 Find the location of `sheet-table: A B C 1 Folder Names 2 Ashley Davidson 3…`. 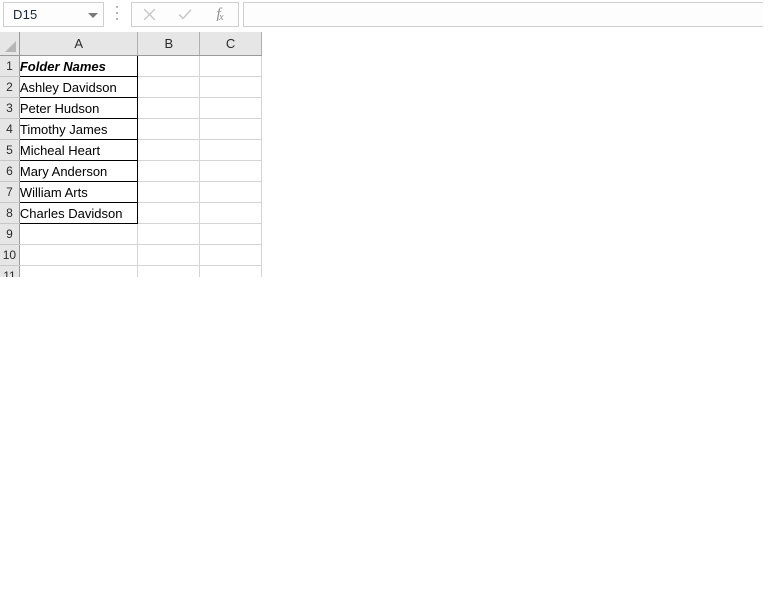

sheet-table: A B C 1 Folder Names 2 Ashley Davidson 3… is located at coordinates (131, 154).